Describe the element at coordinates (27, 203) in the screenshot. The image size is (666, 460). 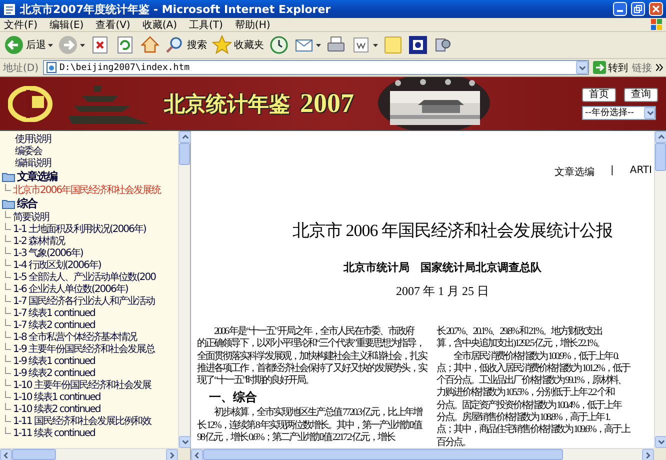
I see `tree-folder: 综合` at that location.